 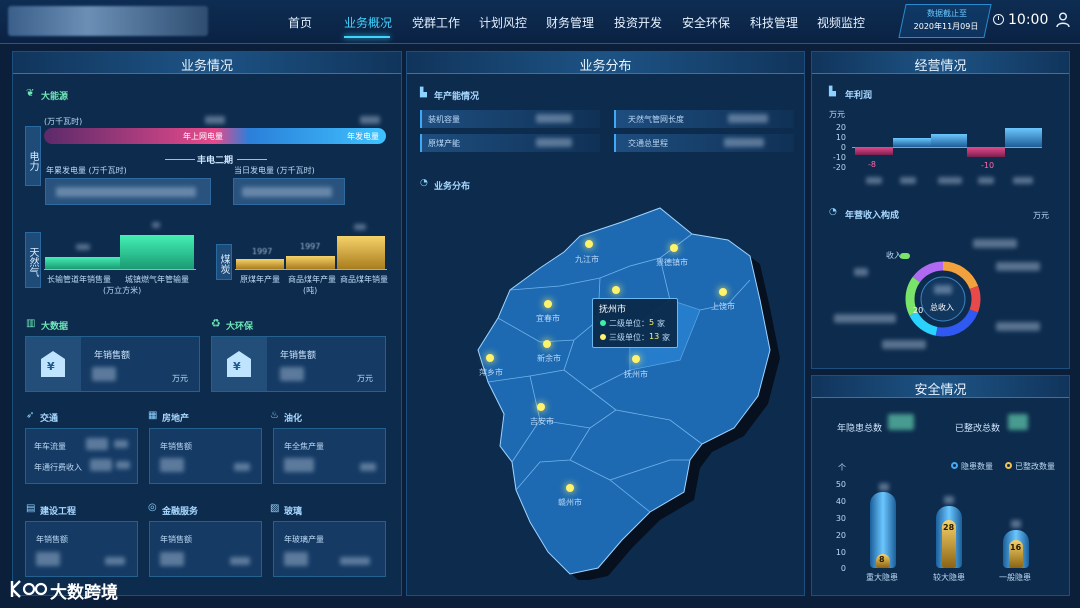 I want to click on fixed-value-general: 16, so click(x=1016, y=547).